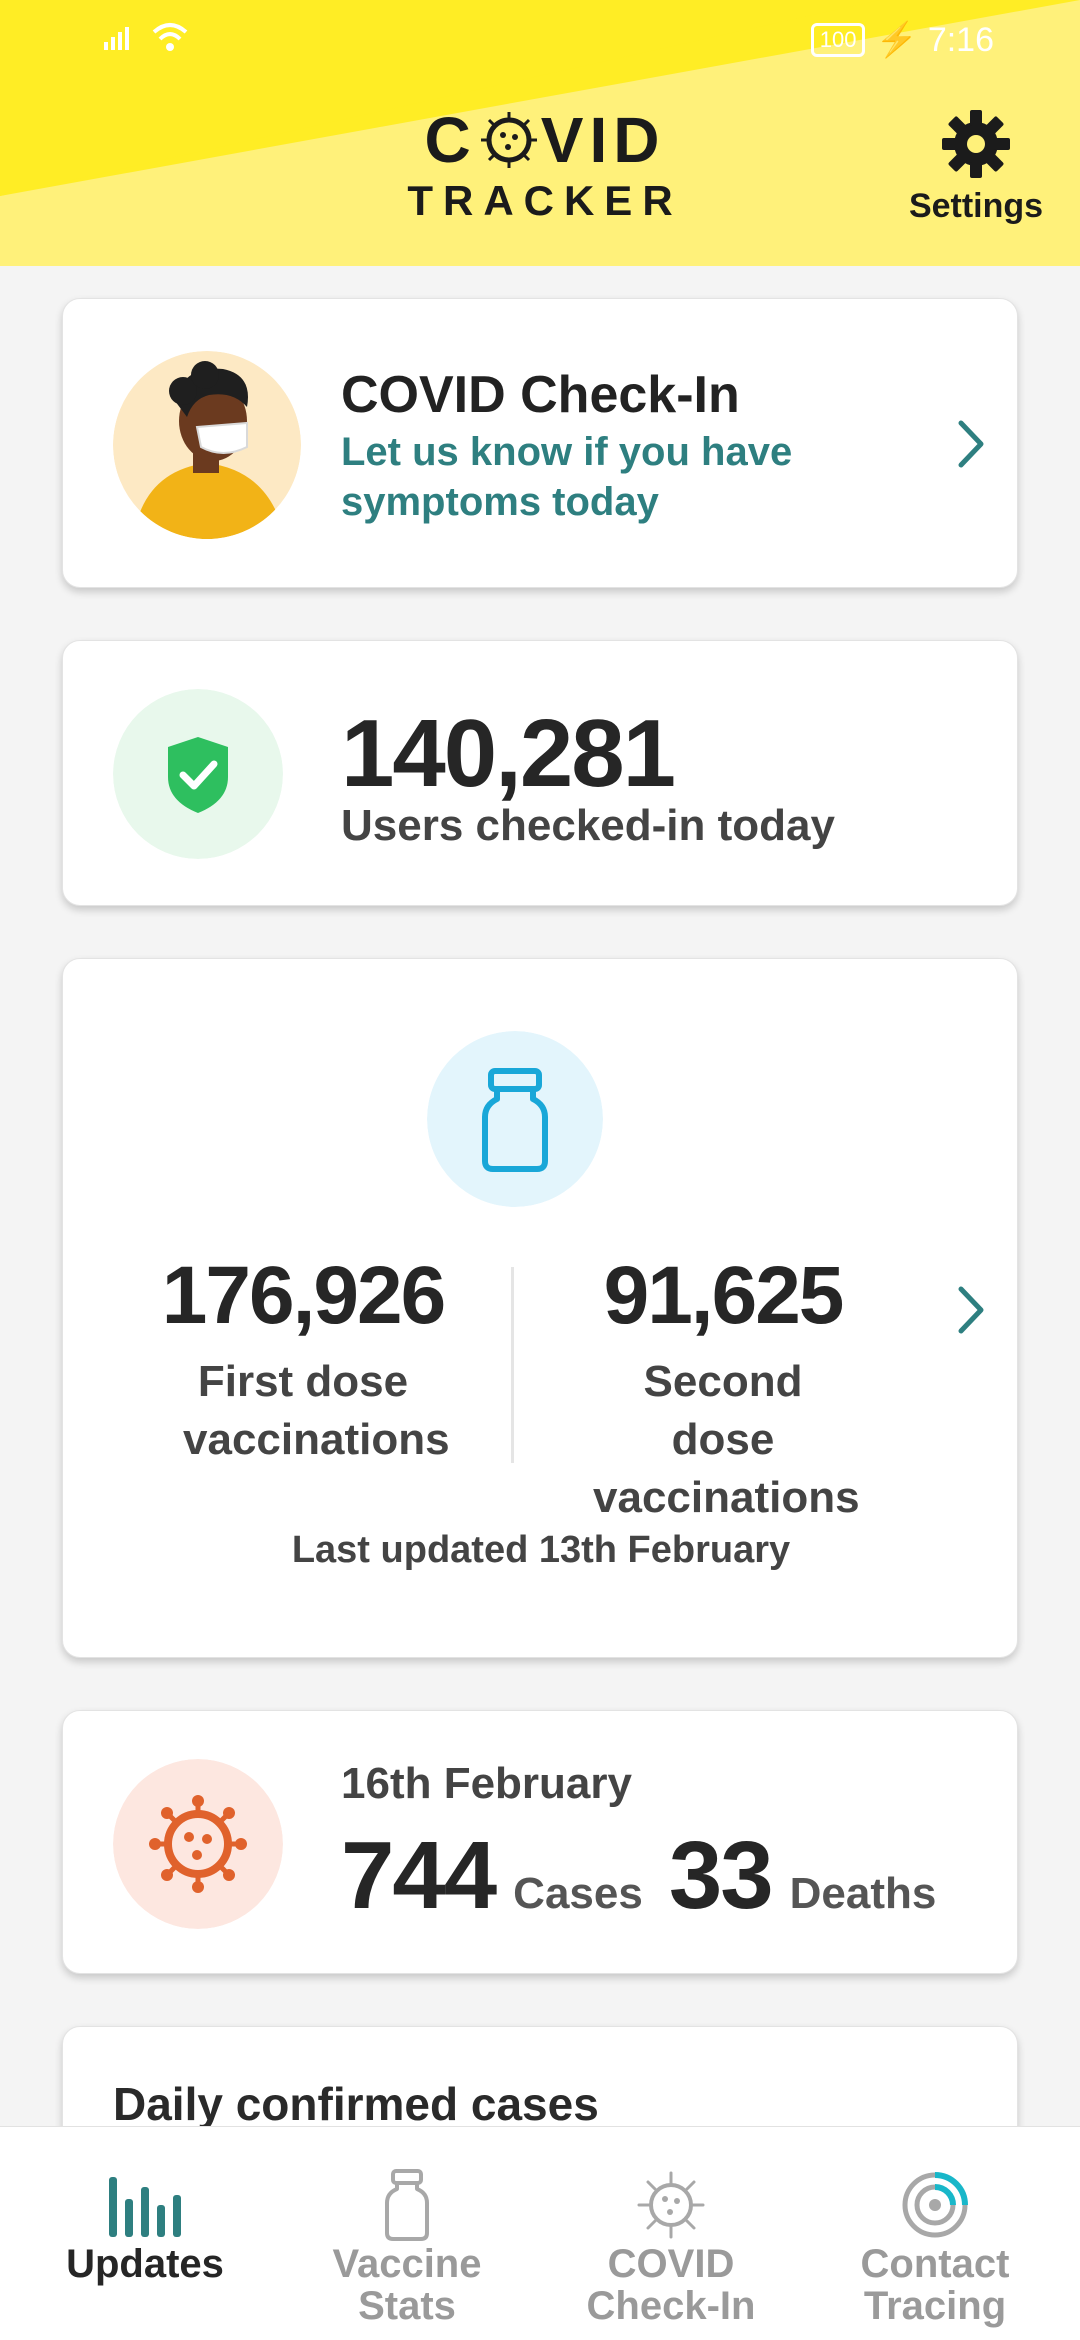  I want to click on wifi-icon, so click(170, 37).